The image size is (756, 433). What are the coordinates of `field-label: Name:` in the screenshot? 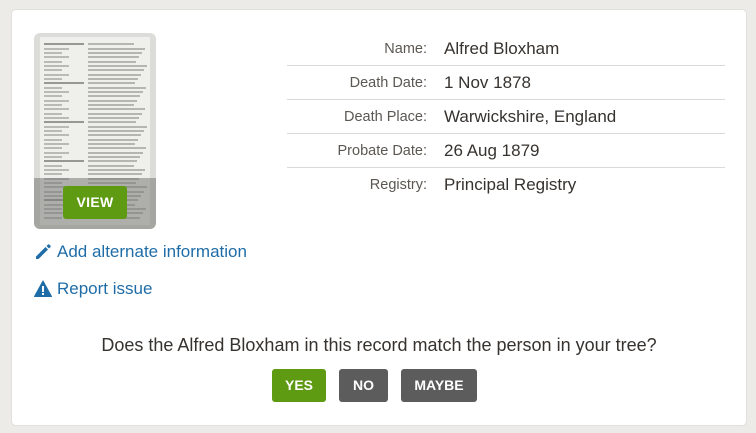 It's located at (405, 48).